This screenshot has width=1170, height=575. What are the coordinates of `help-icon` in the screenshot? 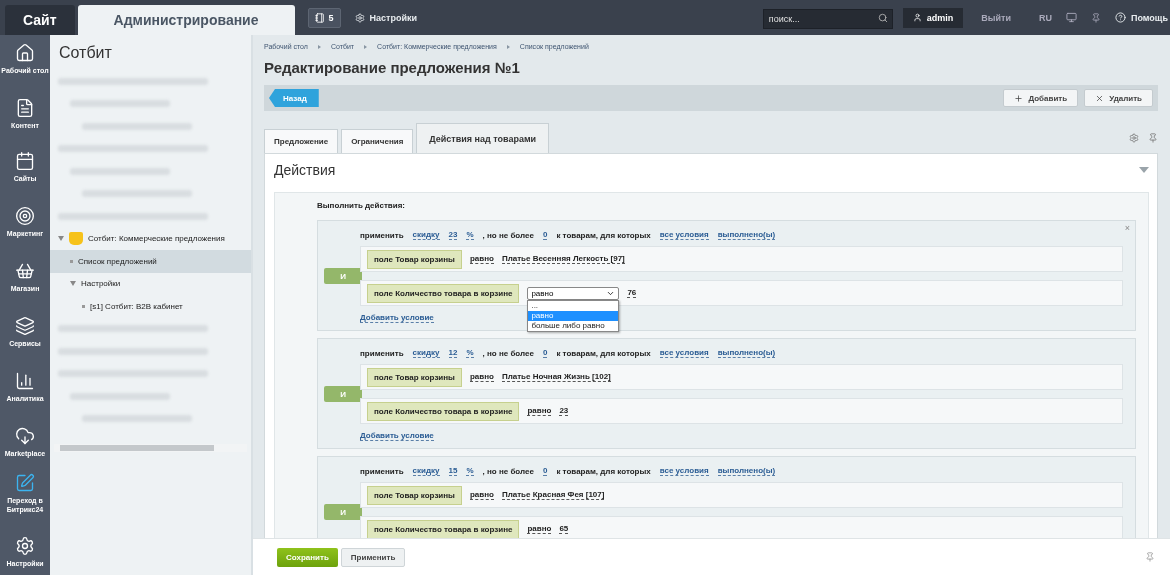 It's located at (1120, 17).